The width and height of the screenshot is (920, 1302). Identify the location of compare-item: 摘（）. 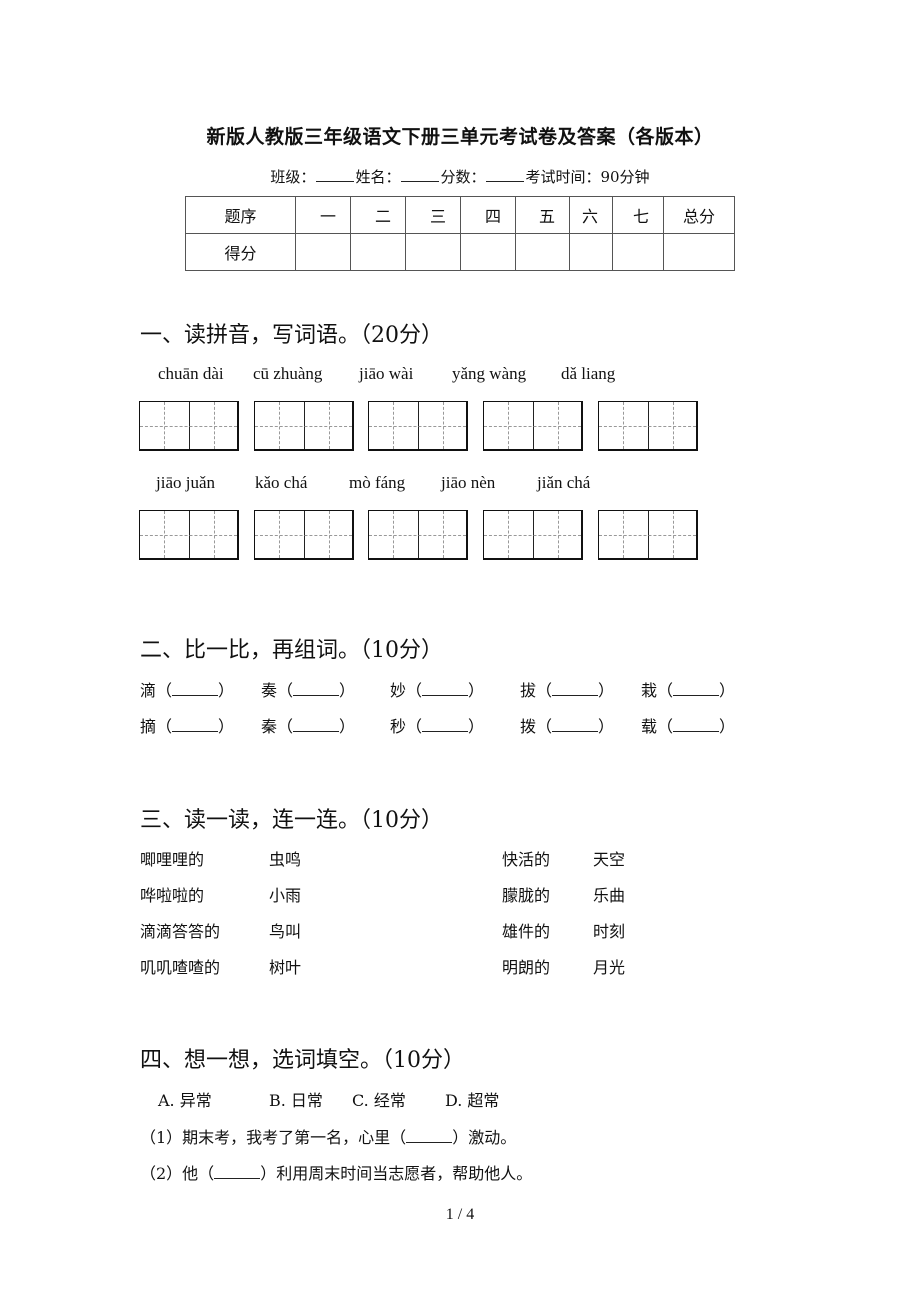
(187, 726).